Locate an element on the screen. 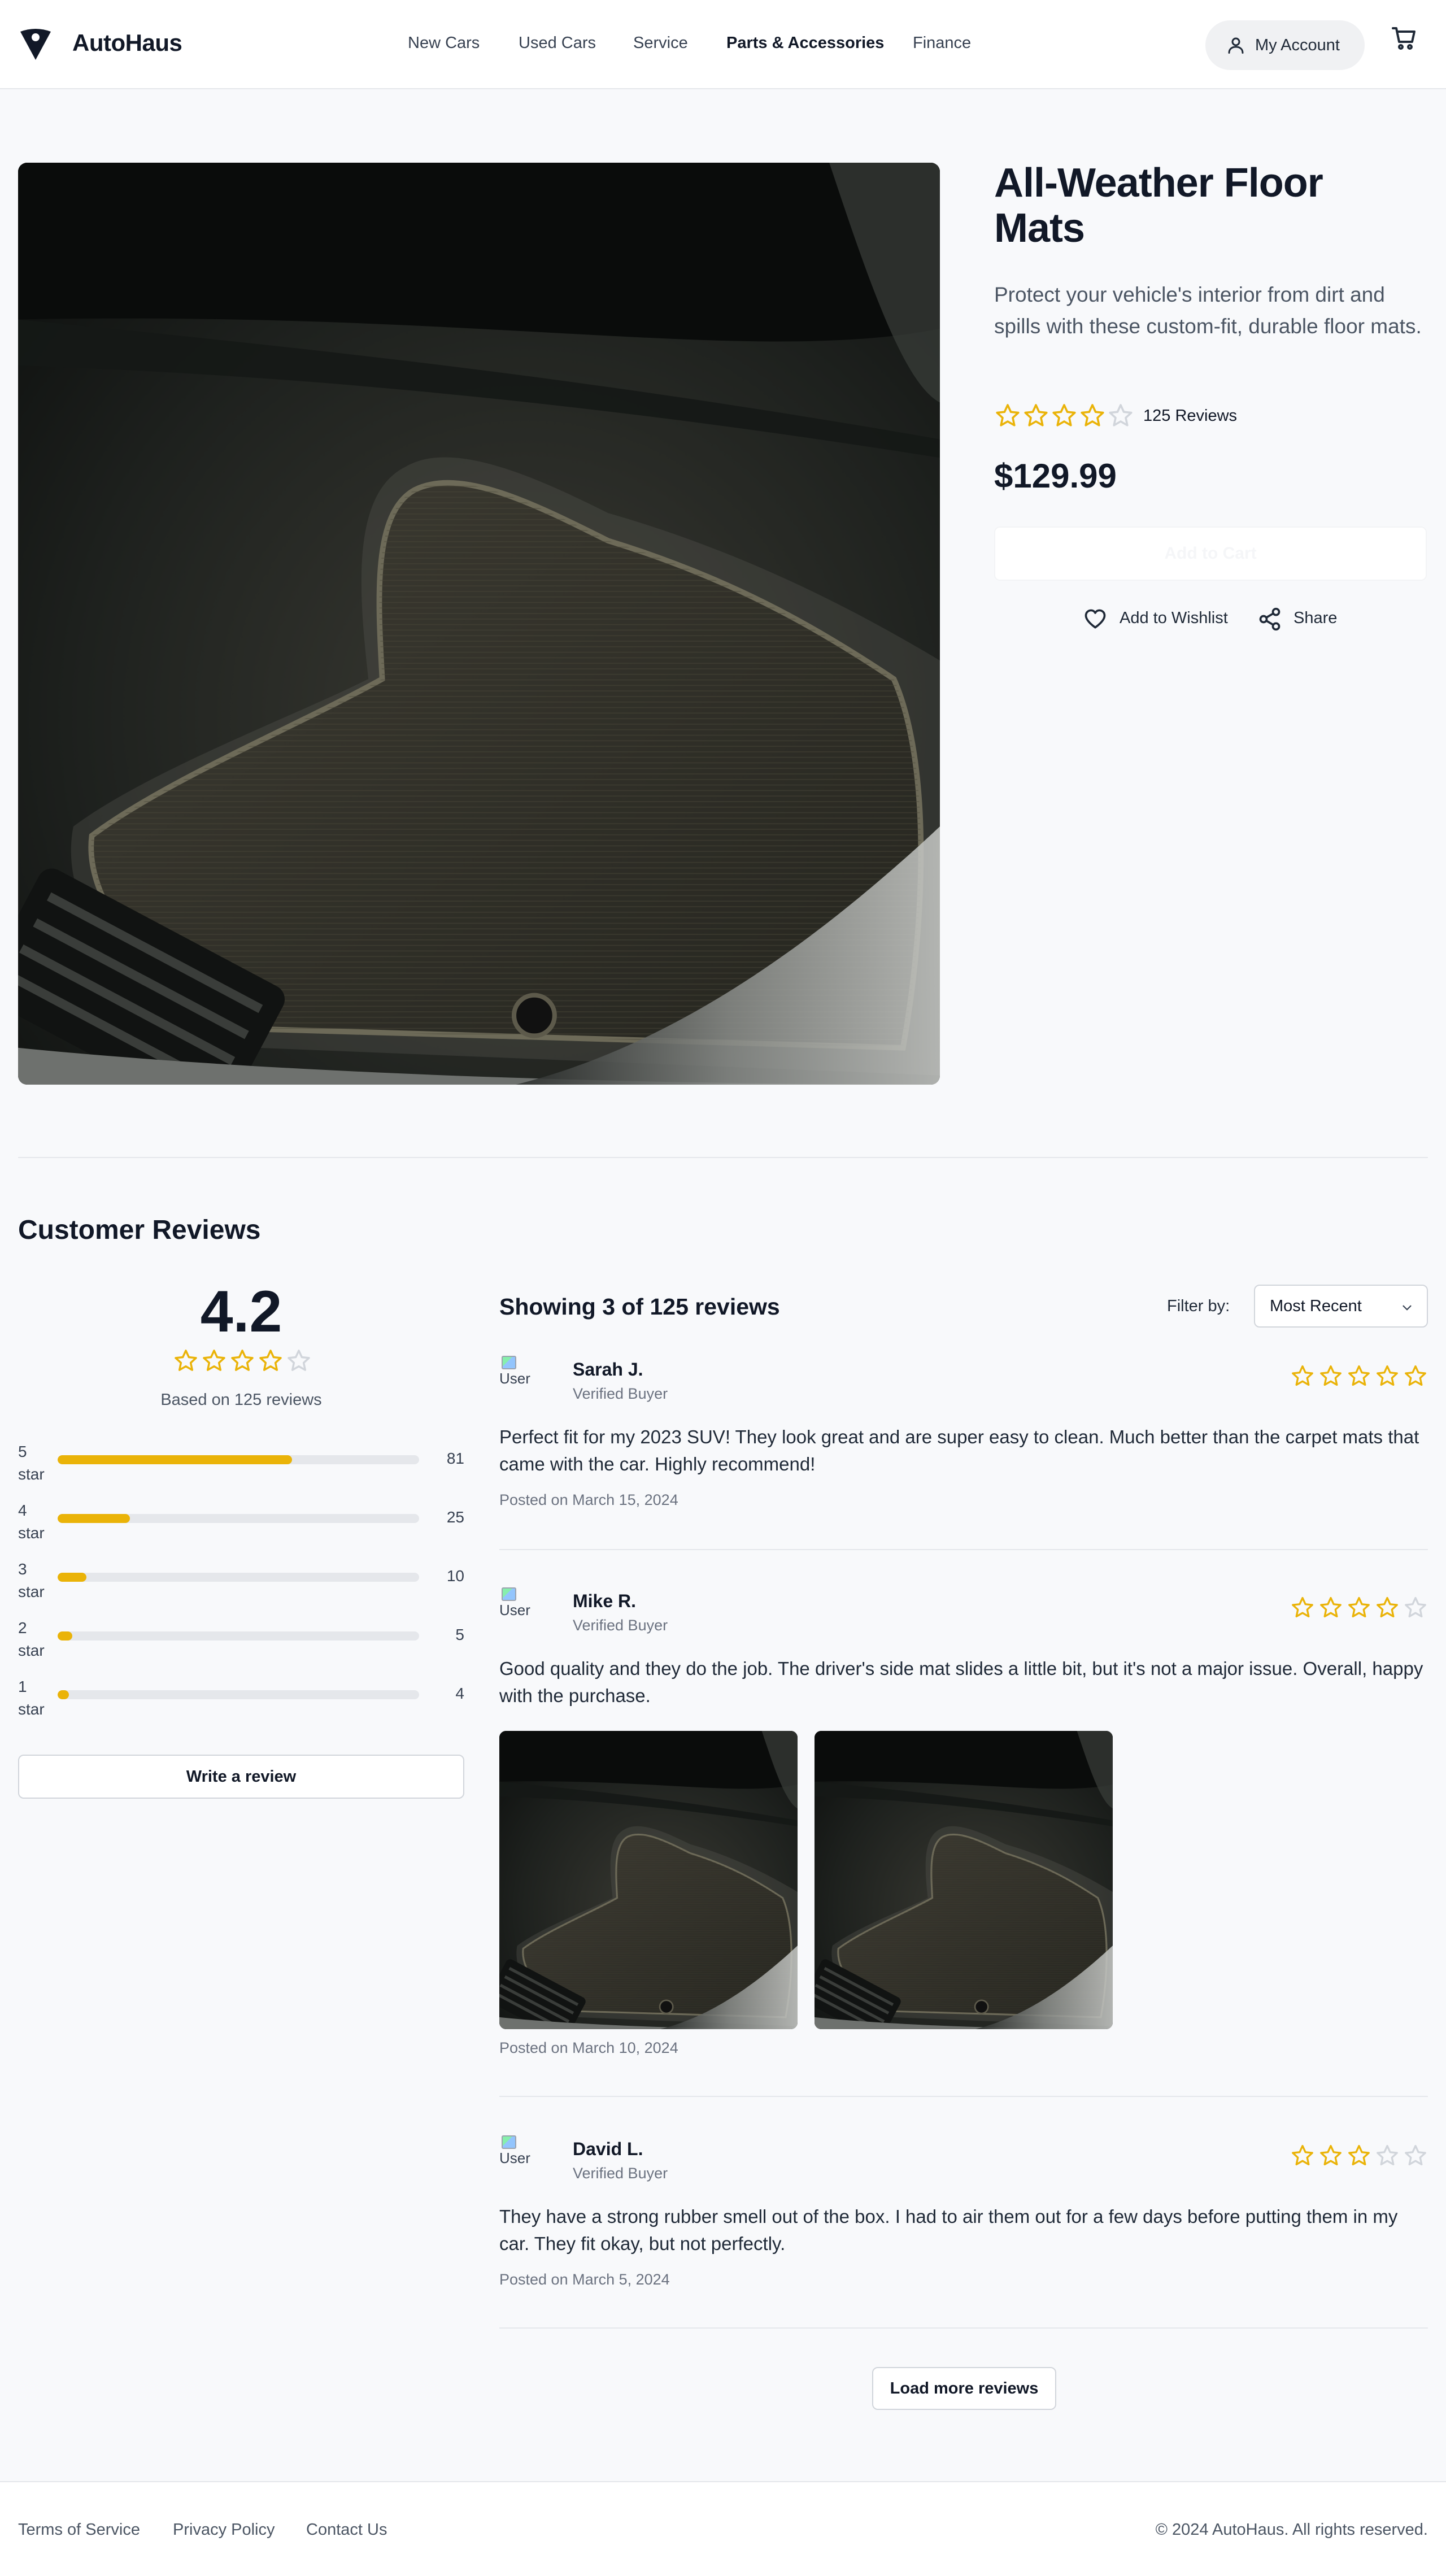 Image resolution: width=1446 pixels, height=2576 pixels. footer-link-privacy: Privacy Policy is located at coordinates (224, 2530).